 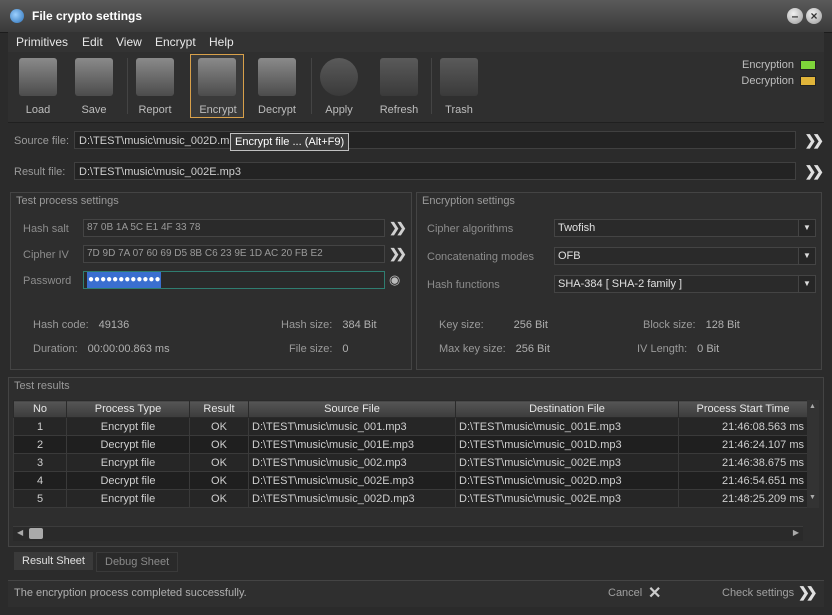 I want to click on column-header-destination-file: Destination File, so click(x=567, y=409).